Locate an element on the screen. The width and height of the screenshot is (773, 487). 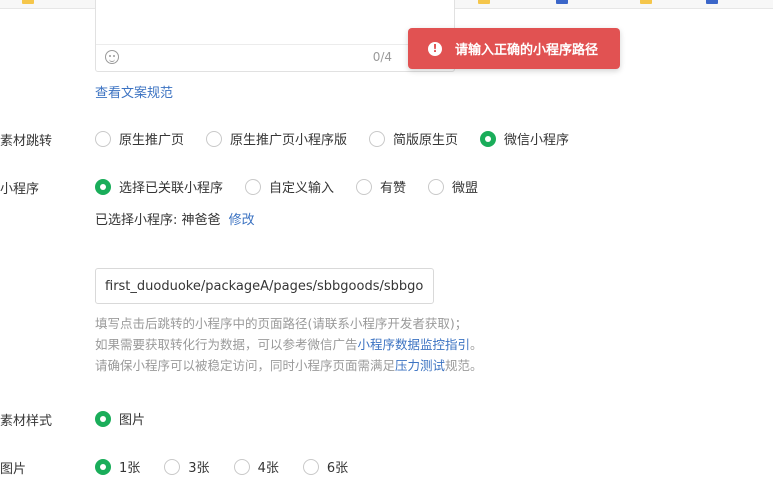
style-radio-group: 图片 is located at coordinates (130, 418).